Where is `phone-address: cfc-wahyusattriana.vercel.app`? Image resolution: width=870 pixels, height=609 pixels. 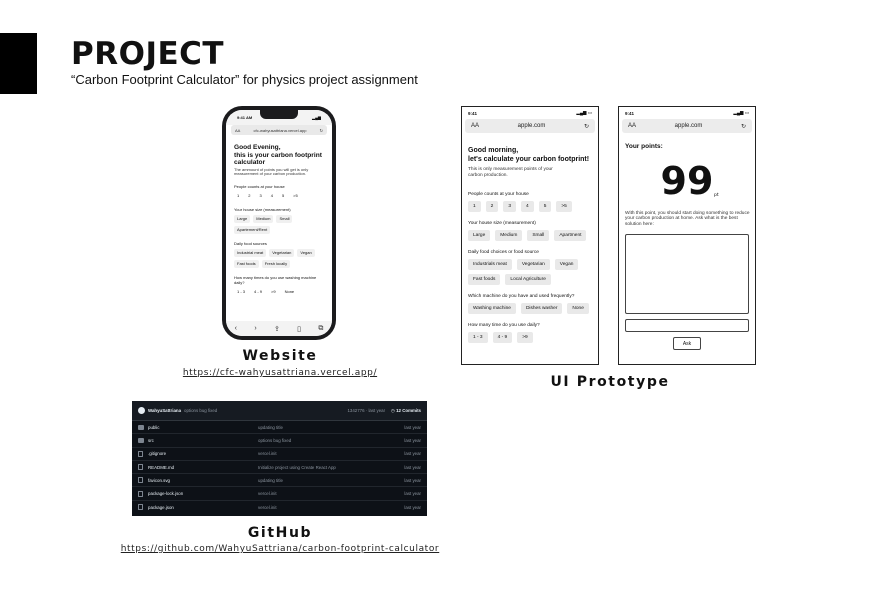 phone-address: cfc-wahyusattriana.vercel.app is located at coordinates (280, 130).